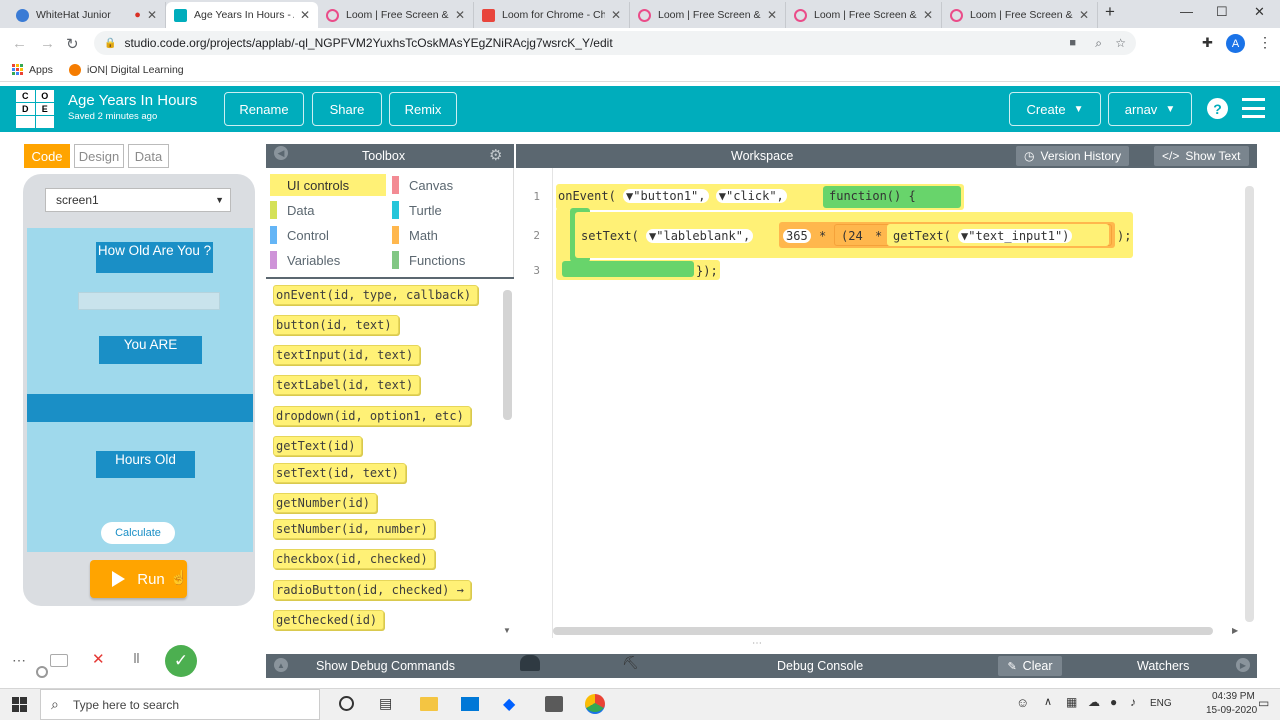  What do you see at coordinates (149, 301) in the screenshot?
I see `text-input1` at bounding box center [149, 301].